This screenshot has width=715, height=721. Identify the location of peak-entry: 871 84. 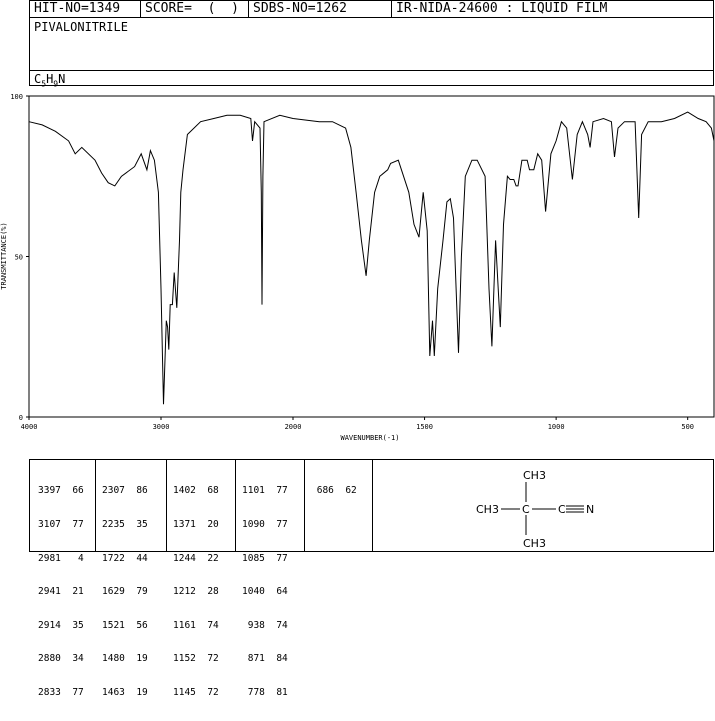
(265, 659).